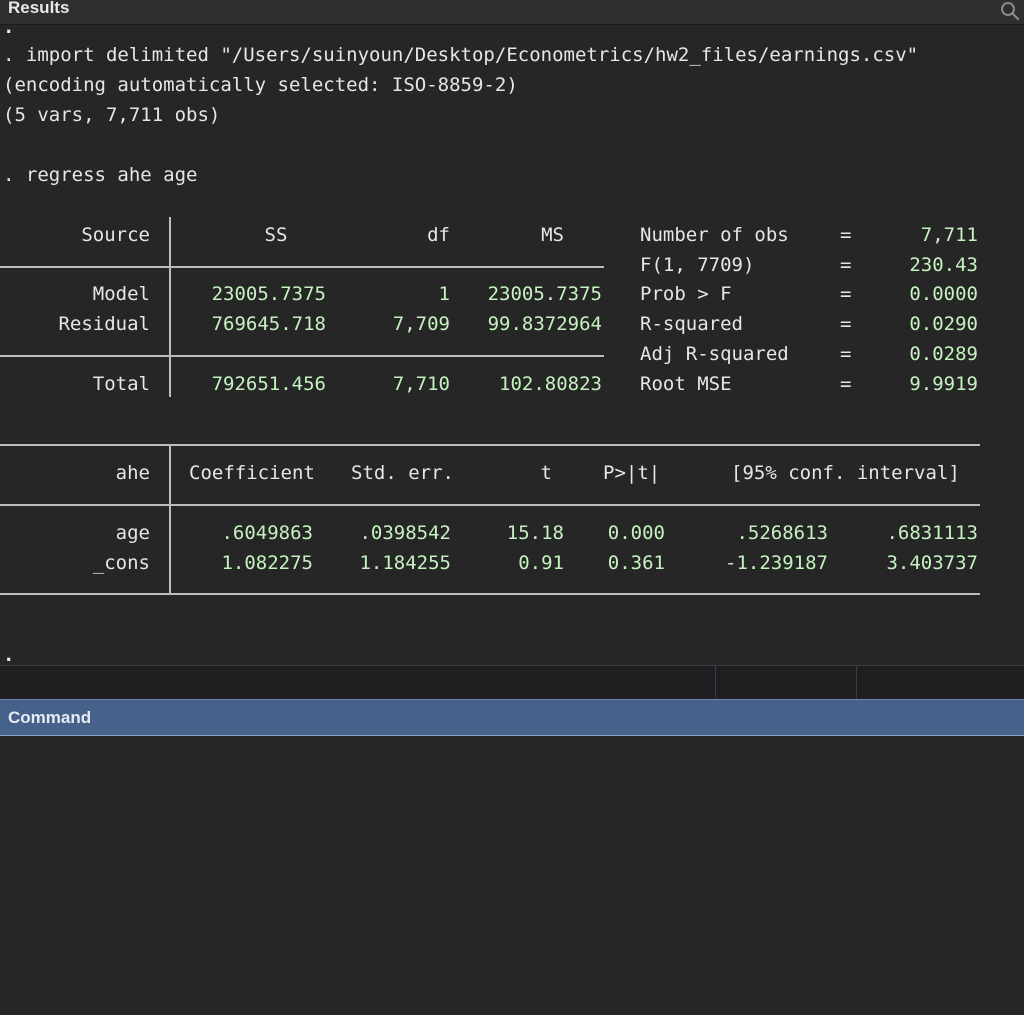 This screenshot has height=1015, width=1024. What do you see at coordinates (438, 235) in the screenshot?
I see `anova-header-df: df` at bounding box center [438, 235].